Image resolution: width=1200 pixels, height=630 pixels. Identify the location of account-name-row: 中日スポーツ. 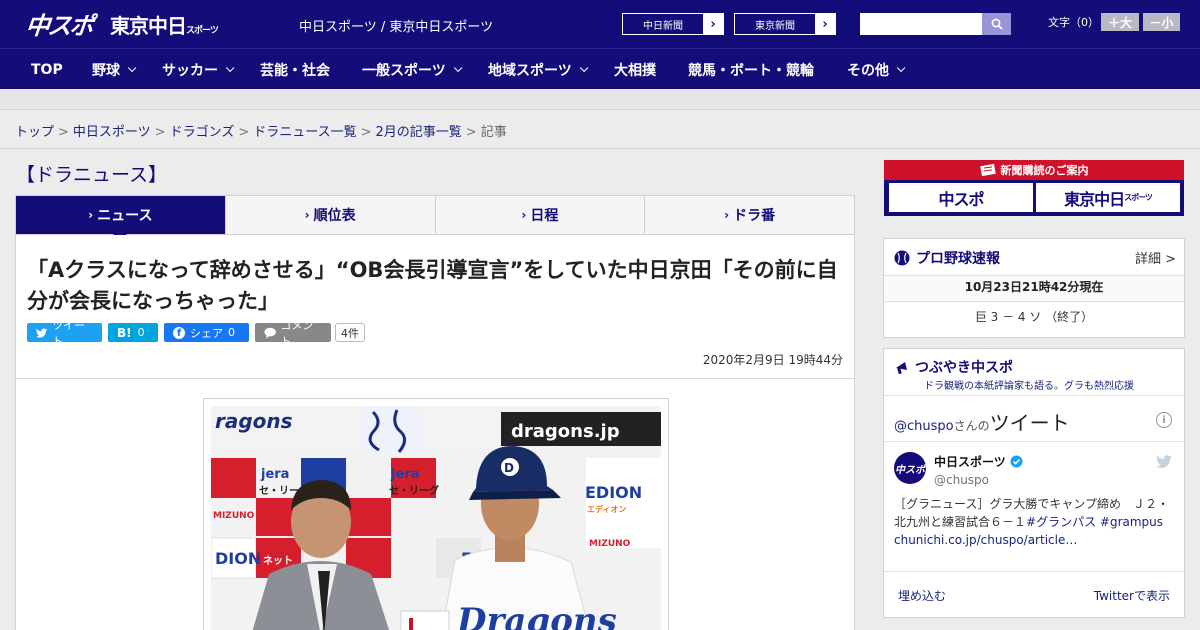
(978, 461).